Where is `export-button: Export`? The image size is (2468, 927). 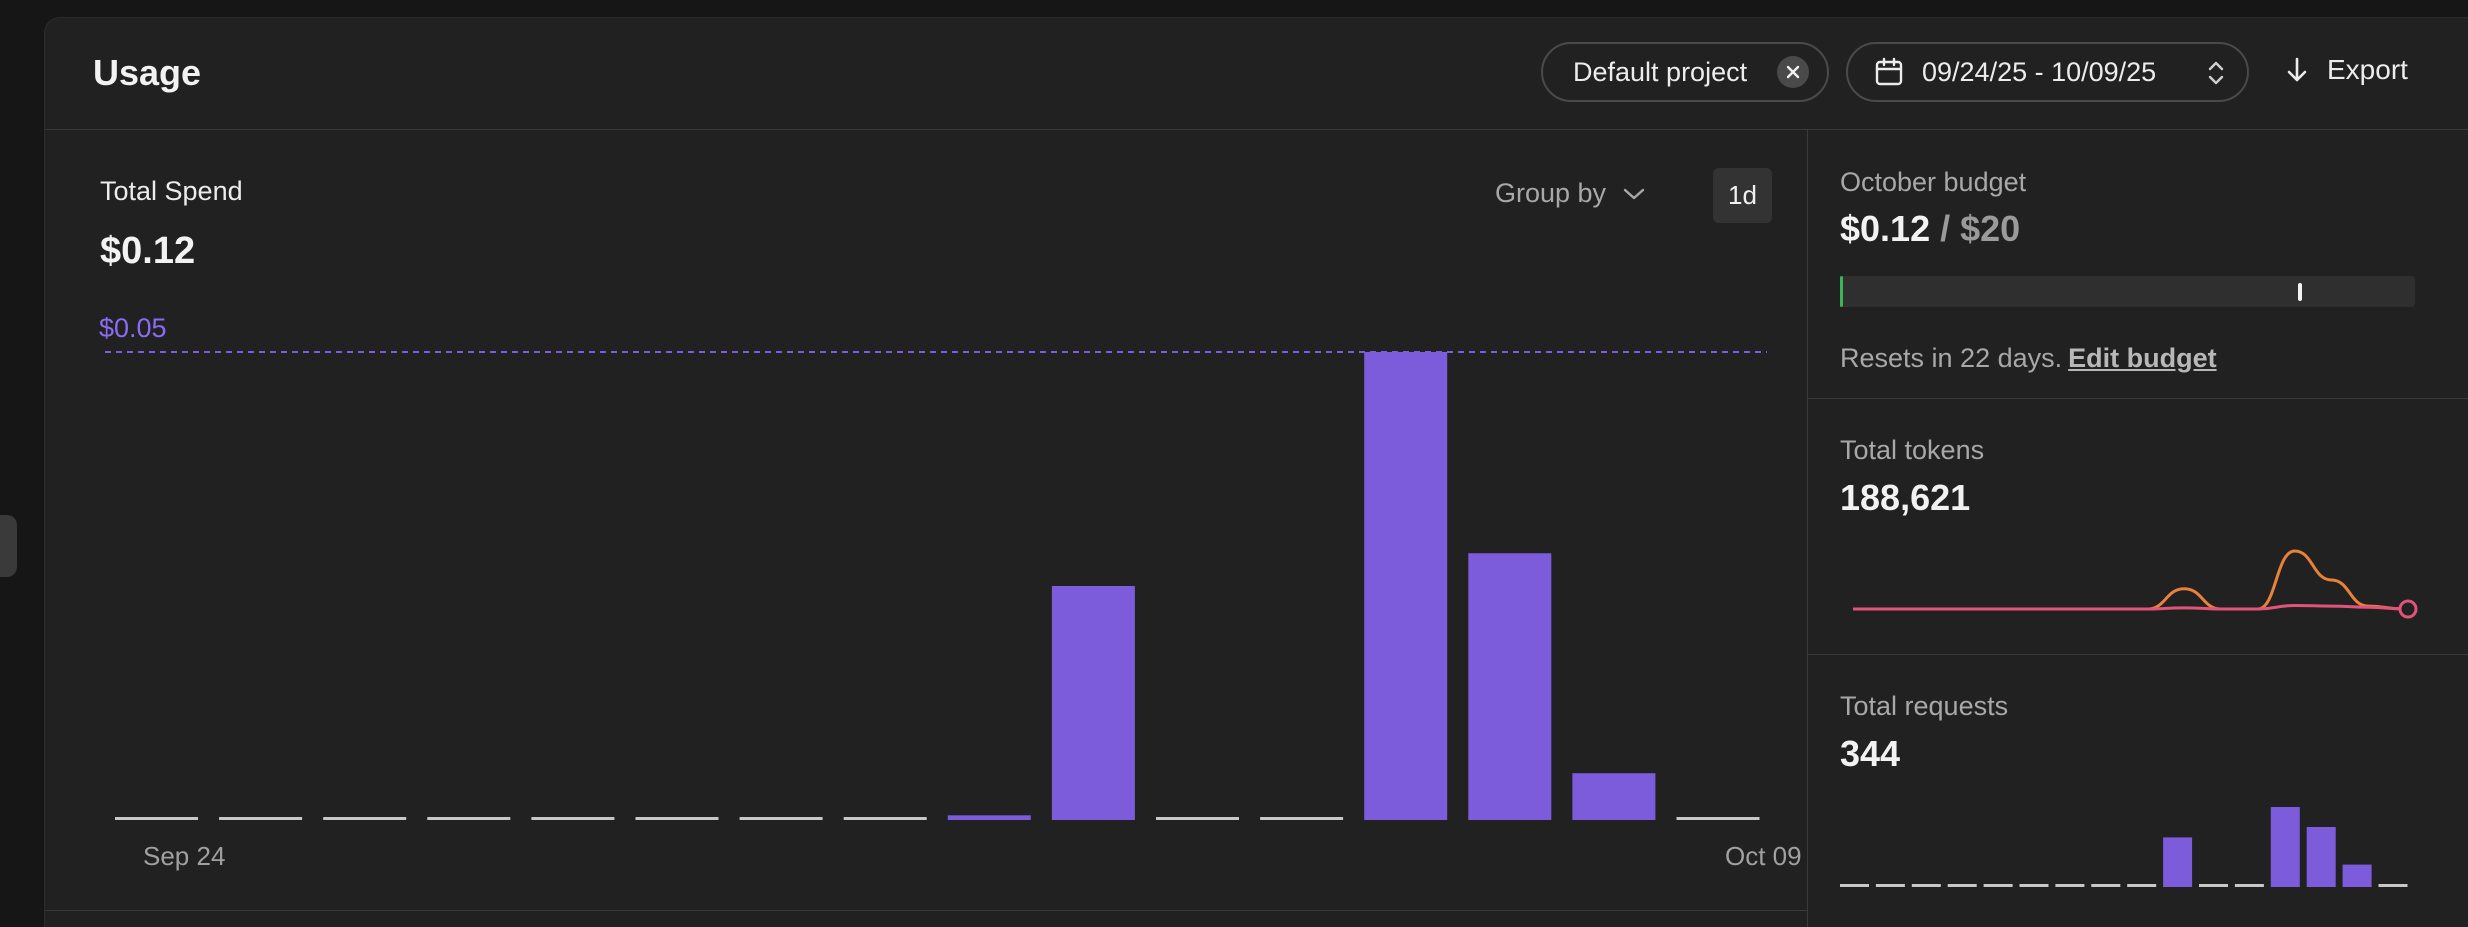
export-button: Export is located at coordinates (2346, 70).